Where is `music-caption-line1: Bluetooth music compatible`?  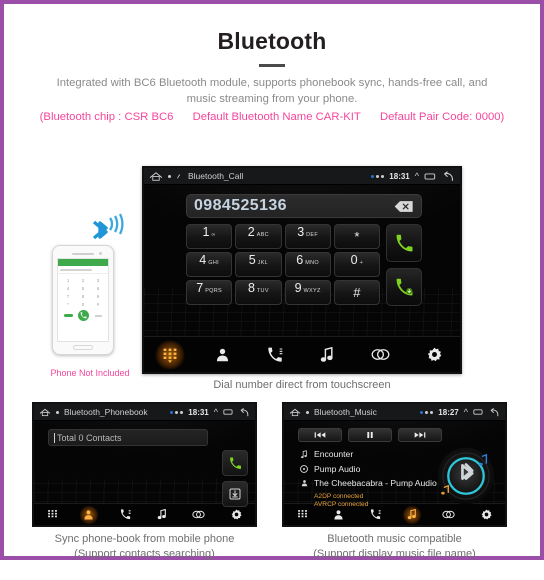 music-caption-line1: Bluetooth music compatible is located at coordinates (394, 539).